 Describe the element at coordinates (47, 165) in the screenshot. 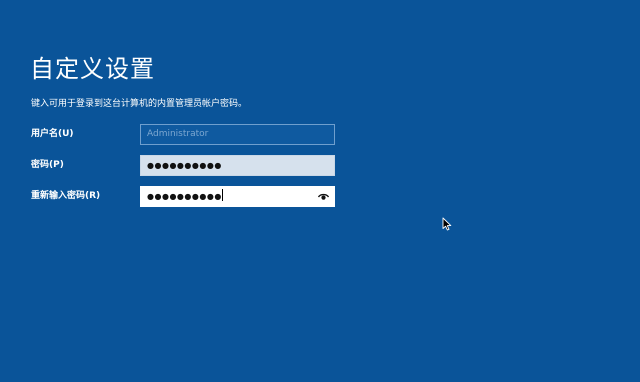

I see `password-label: 密码(P)` at that location.